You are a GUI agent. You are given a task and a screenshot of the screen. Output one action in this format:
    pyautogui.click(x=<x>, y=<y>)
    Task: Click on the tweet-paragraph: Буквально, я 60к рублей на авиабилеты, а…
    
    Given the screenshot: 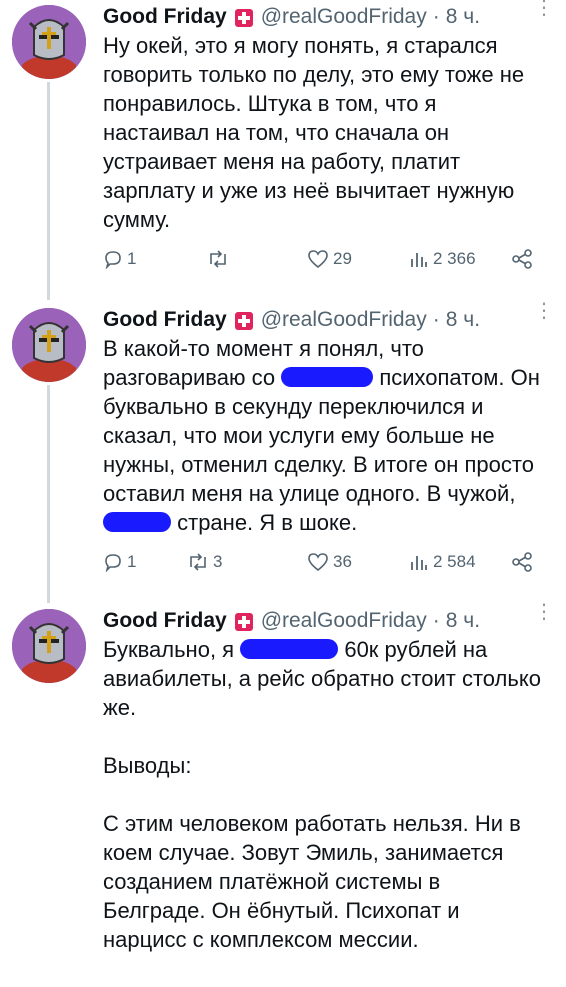 What is the action you would take?
    pyautogui.click(x=325, y=678)
    